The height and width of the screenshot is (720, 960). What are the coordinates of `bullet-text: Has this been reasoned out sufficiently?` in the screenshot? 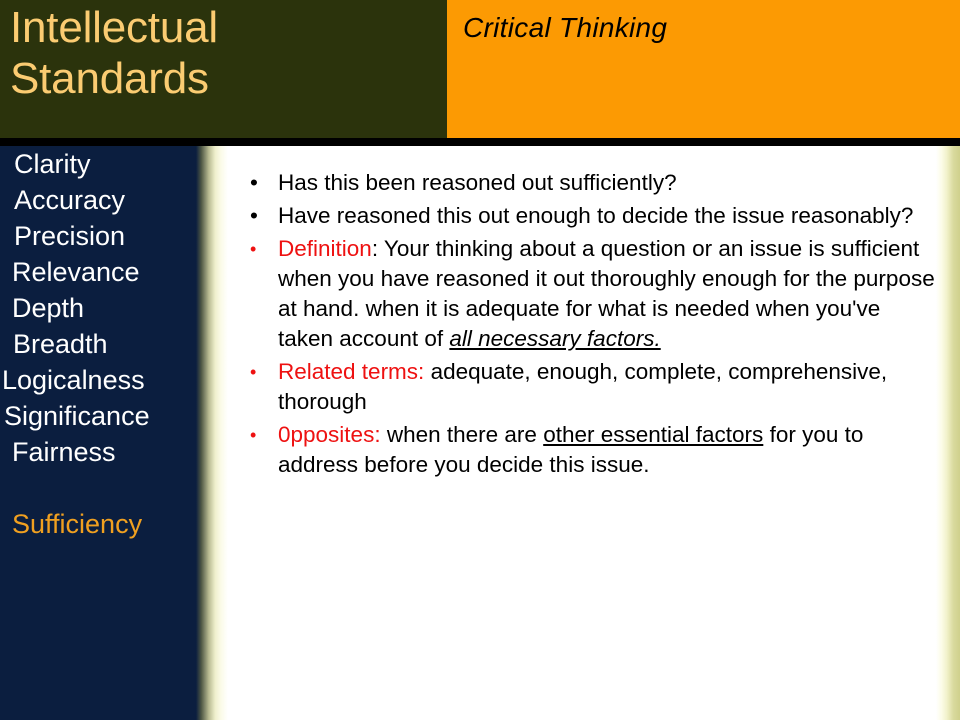 It's located at (477, 182).